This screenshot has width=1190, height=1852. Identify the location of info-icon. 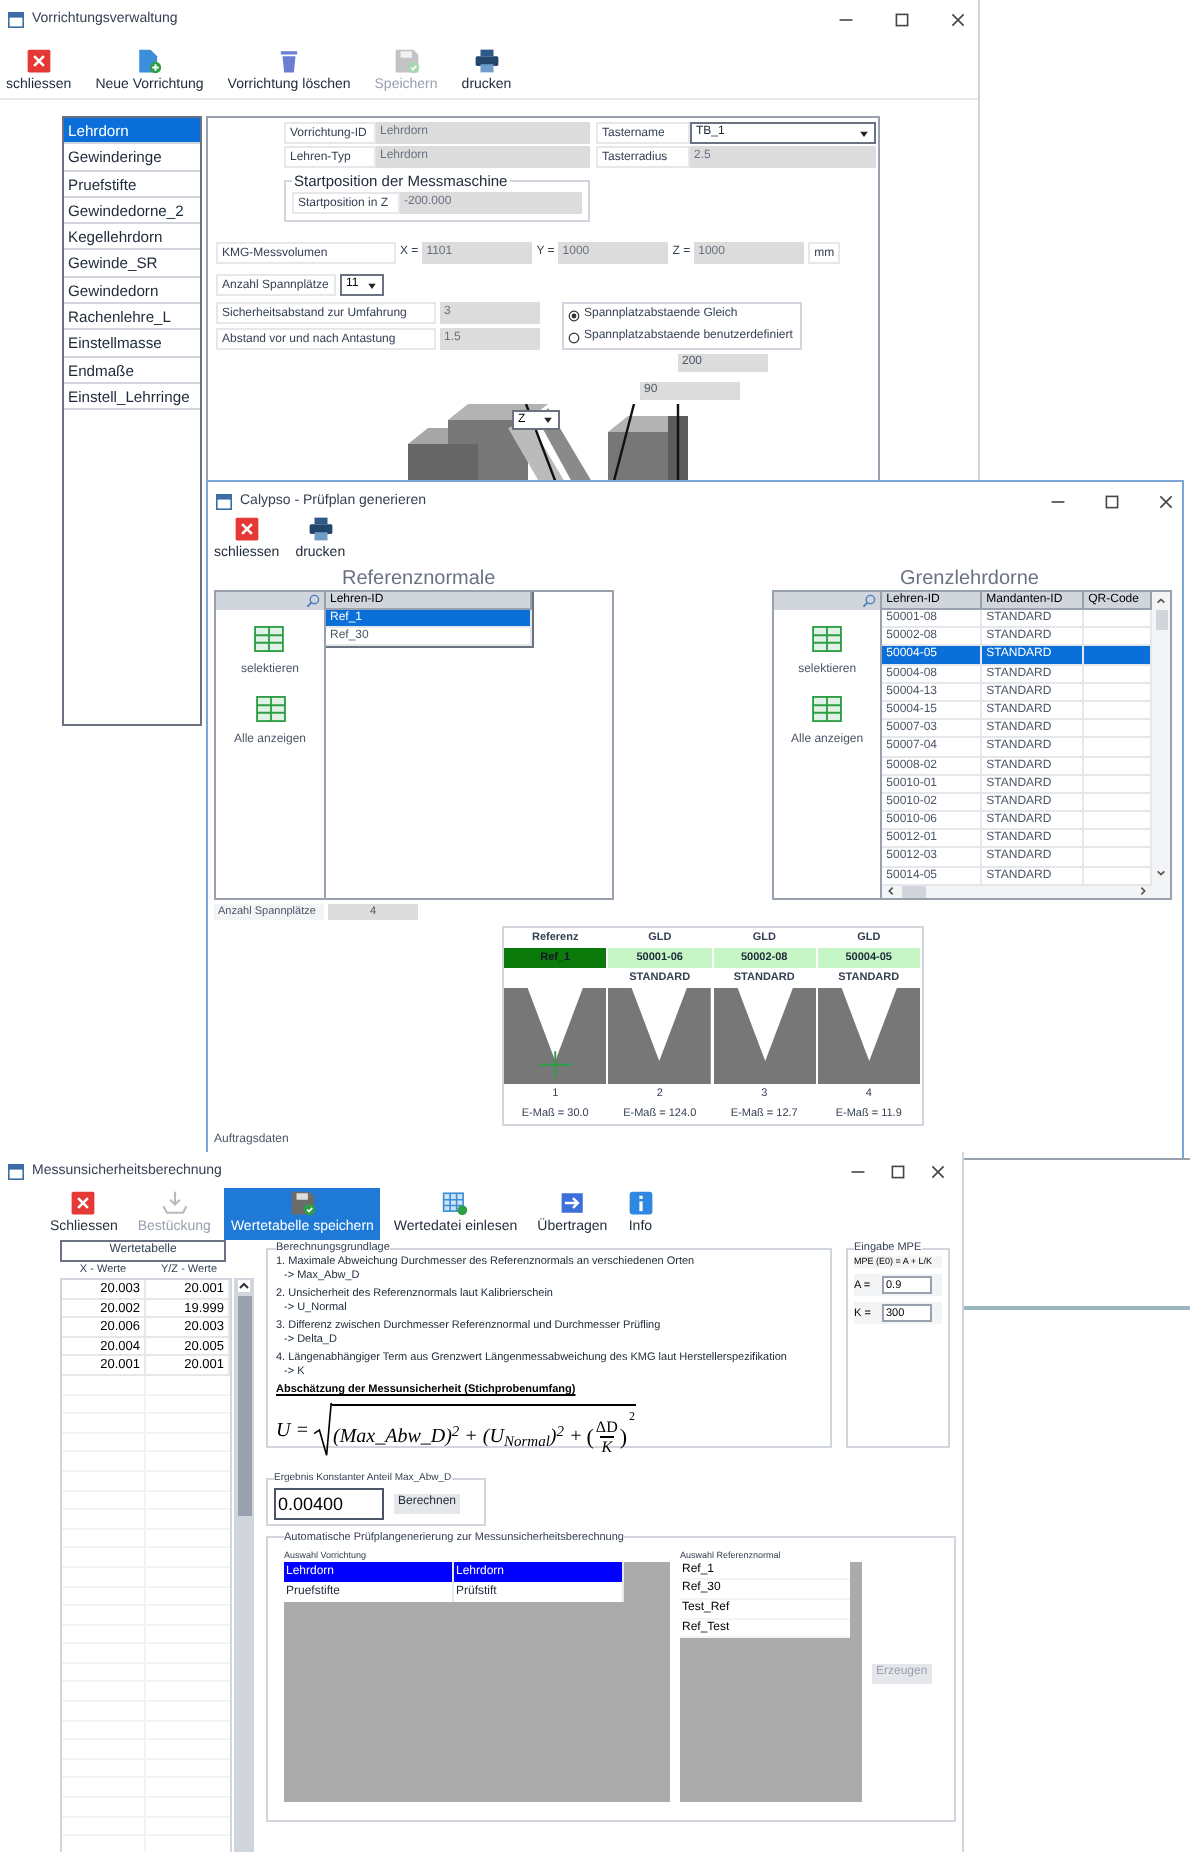
(640, 1202).